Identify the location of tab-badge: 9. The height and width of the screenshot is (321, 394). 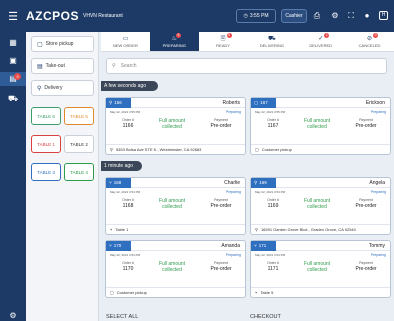
(178, 35).